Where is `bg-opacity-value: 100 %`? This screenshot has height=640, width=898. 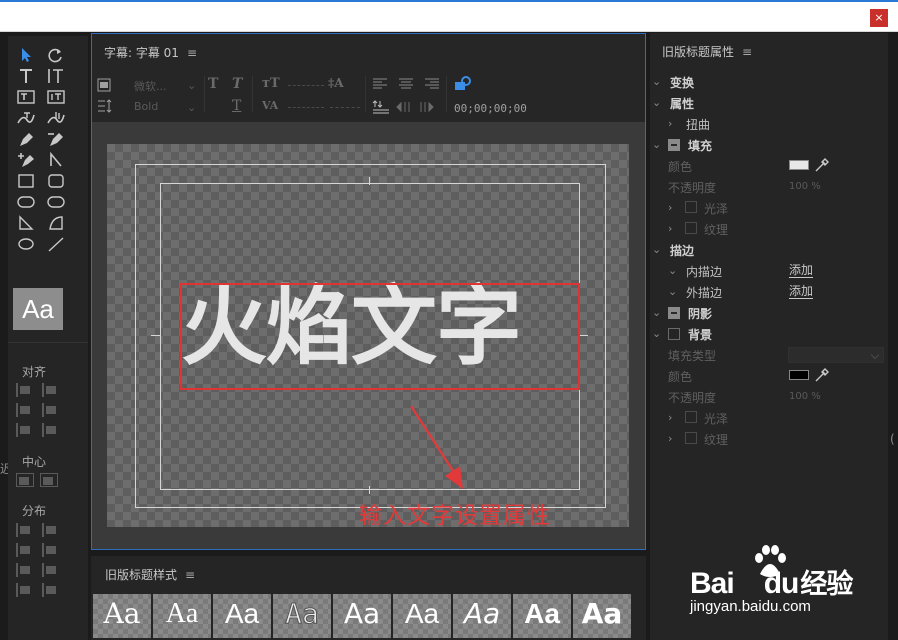 bg-opacity-value: 100 % is located at coordinates (805, 396).